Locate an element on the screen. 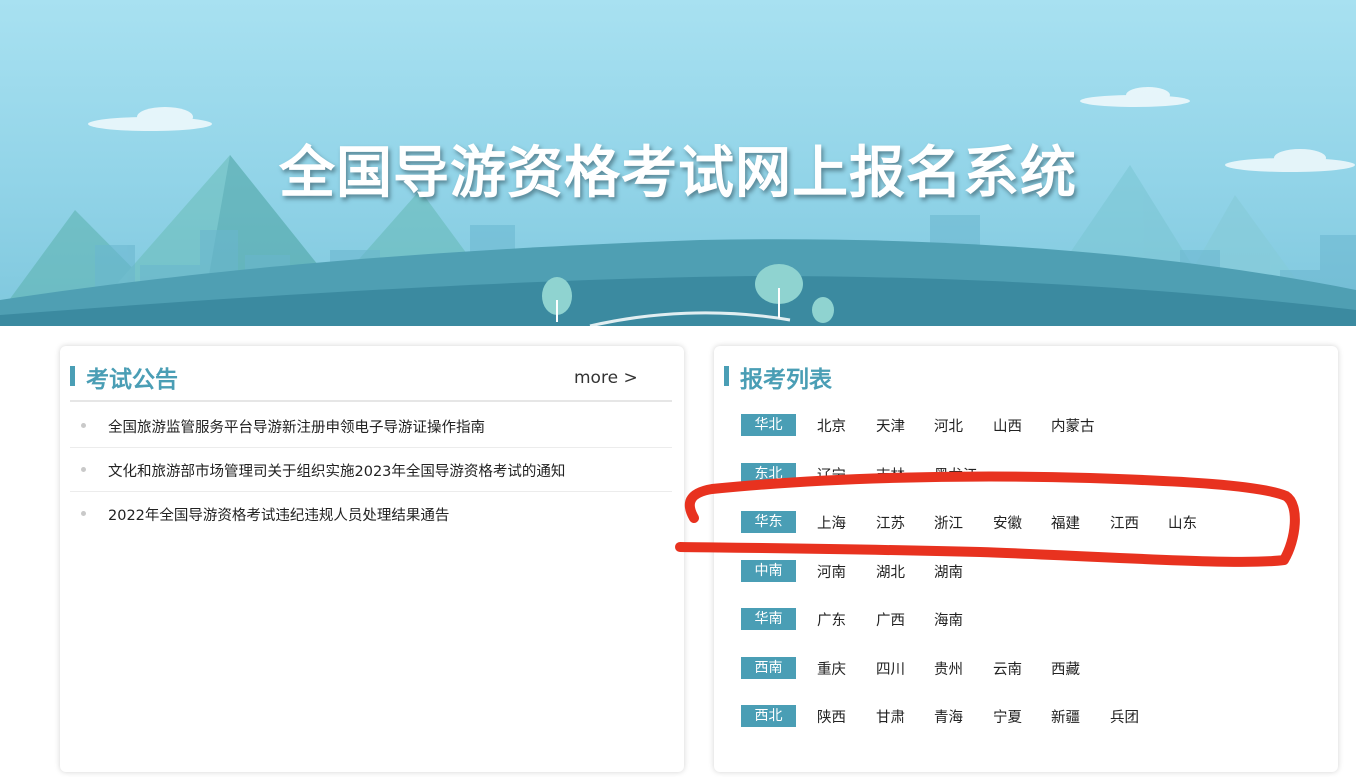 The width and height of the screenshot is (1356, 777). region-tag: 华东 is located at coordinates (768, 522).